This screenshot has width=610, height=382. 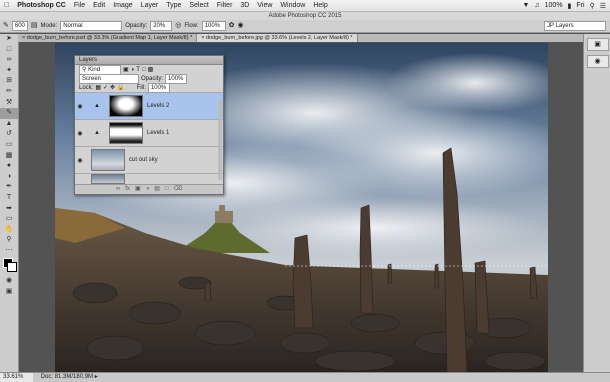 What do you see at coordinates (9, 134) in the screenshot?
I see `history-brush-icon: ↺` at bounding box center [9, 134].